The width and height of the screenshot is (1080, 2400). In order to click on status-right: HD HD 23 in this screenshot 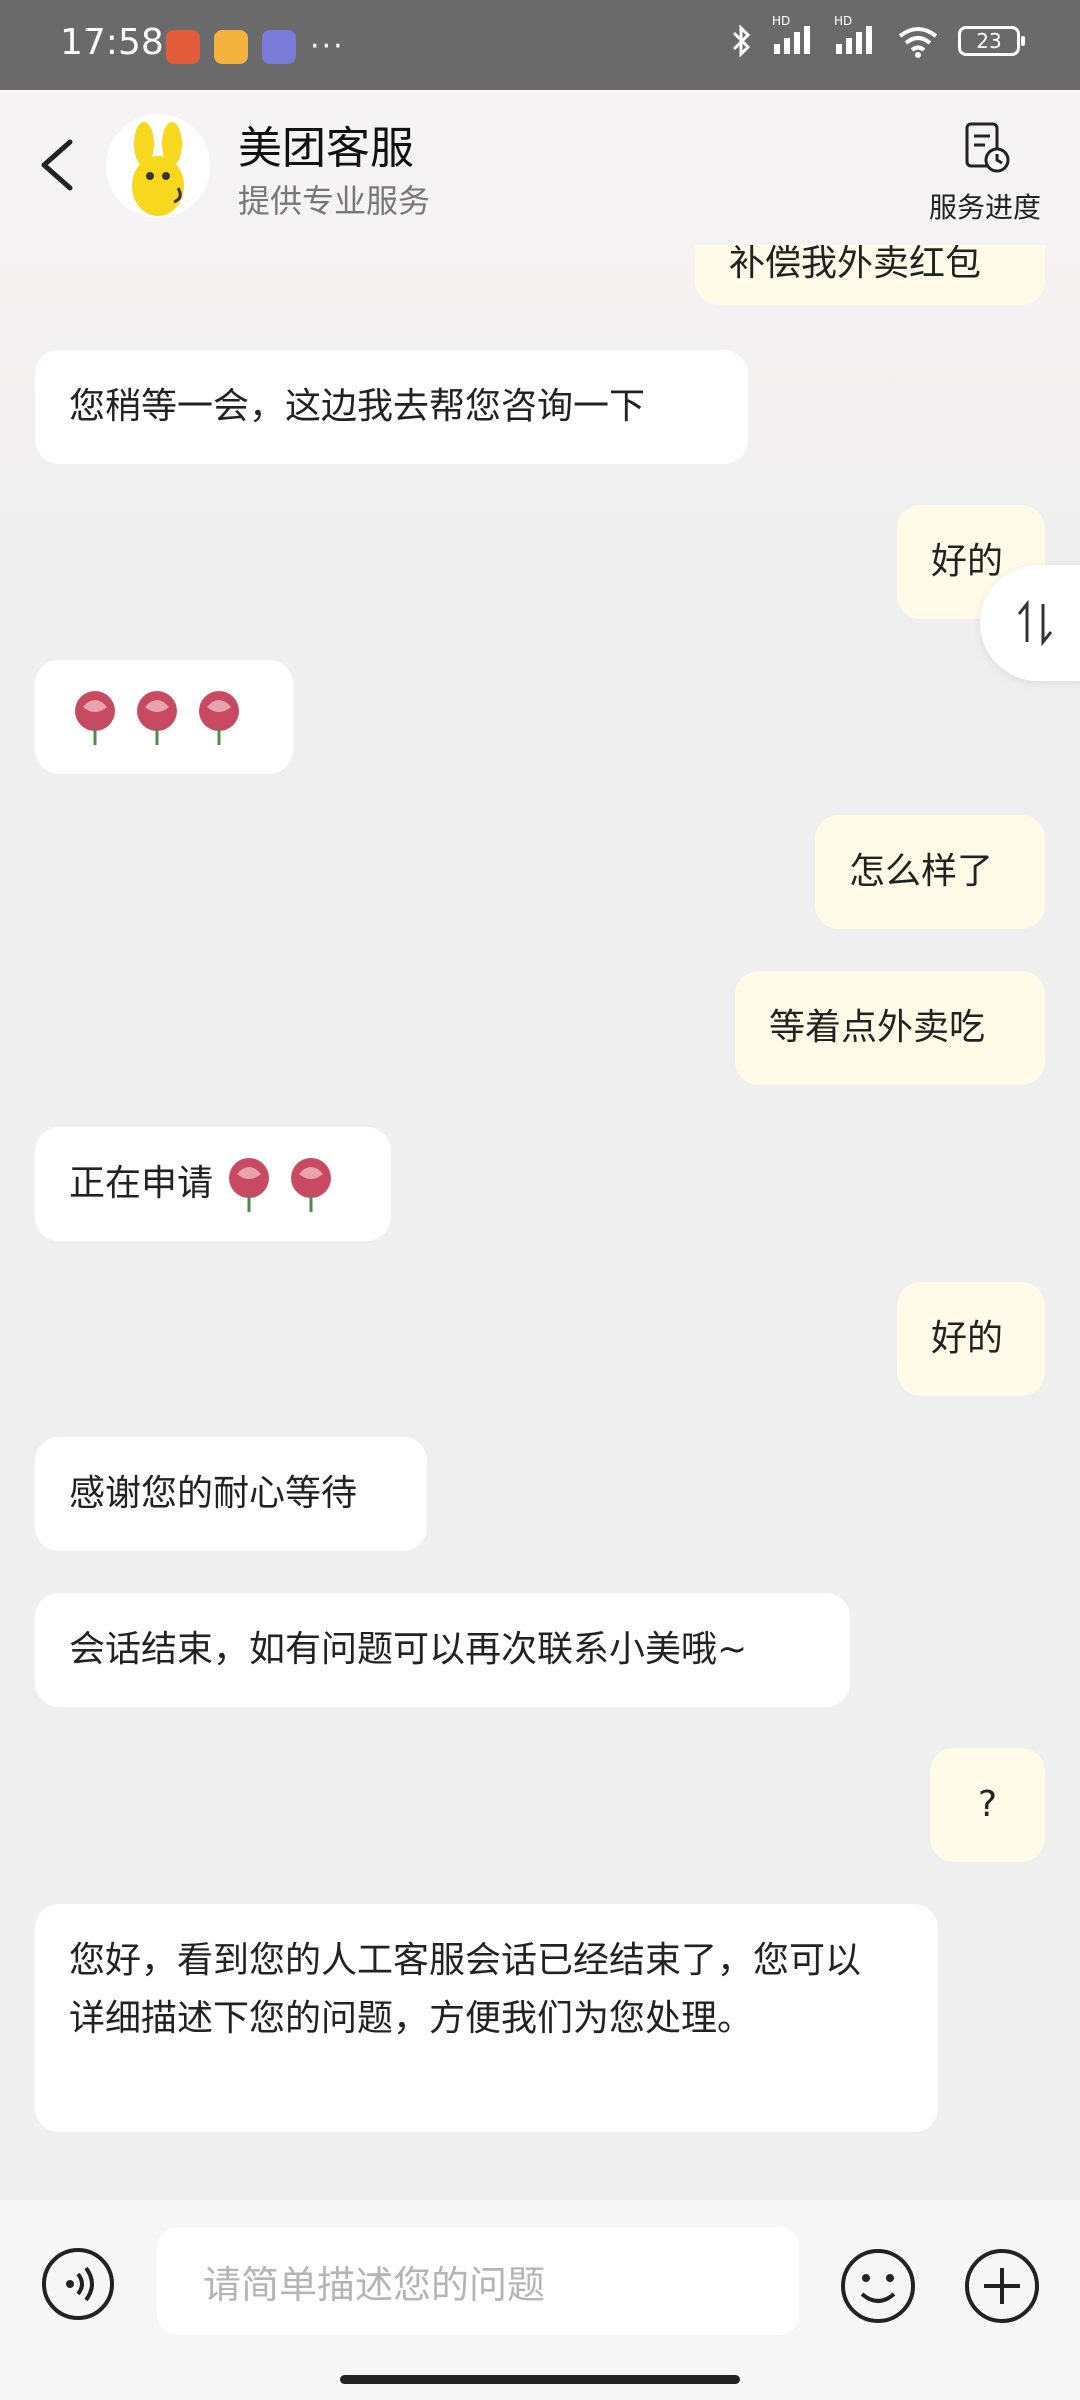, I will do `click(877, 37)`.